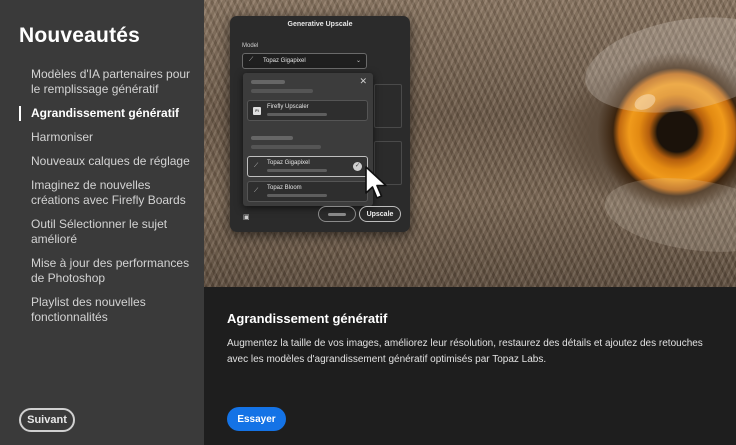  I want to click on model-select-value: Topaz Gigapixel, so click(284, 61).